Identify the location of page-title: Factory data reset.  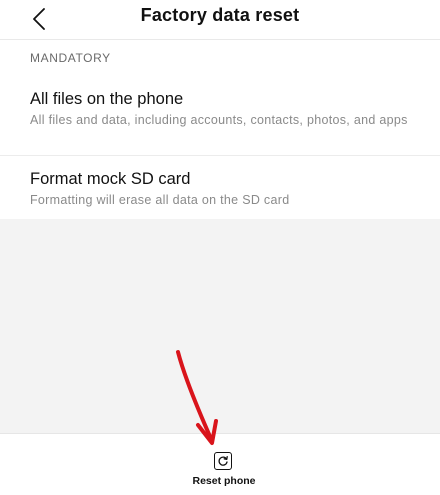
(220, 15).